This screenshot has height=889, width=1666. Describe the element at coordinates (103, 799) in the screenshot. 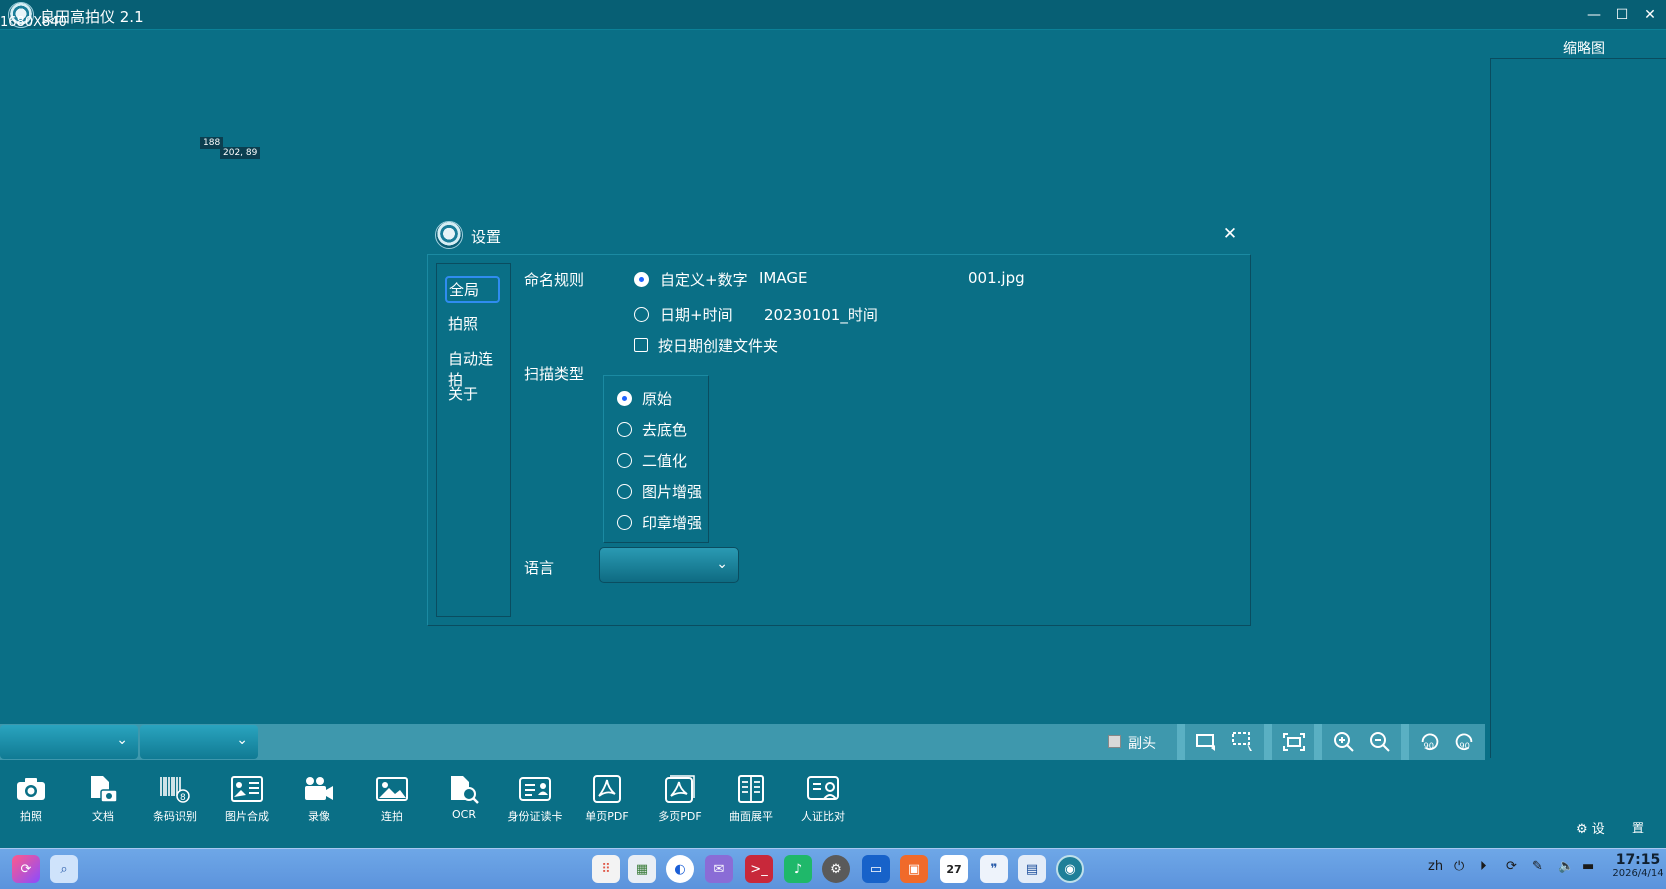

I see `function-document: 文档` at that location.